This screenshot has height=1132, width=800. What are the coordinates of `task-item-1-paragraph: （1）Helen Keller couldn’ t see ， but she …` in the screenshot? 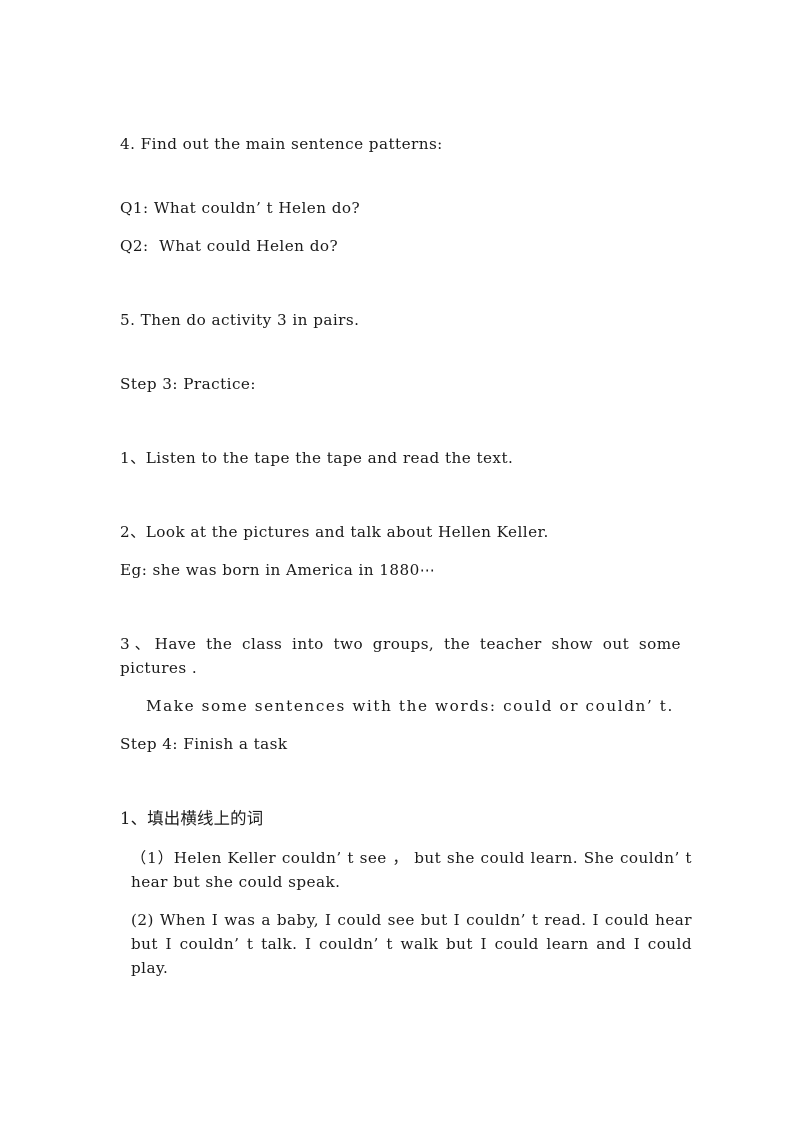 It's located at (411, 870).